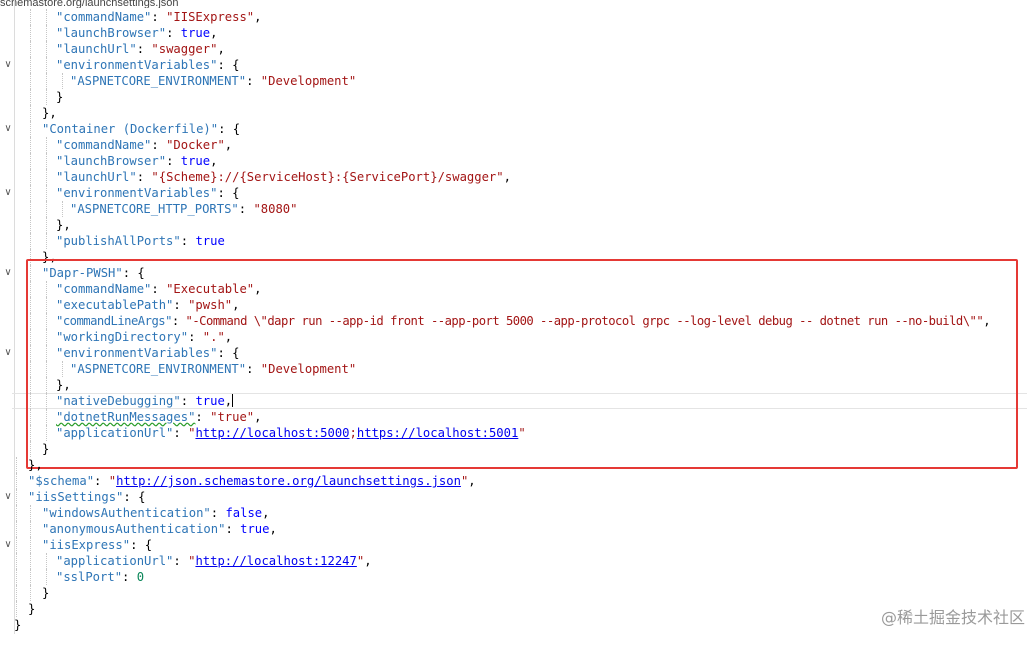  Describe the element at coordinates (952, 617) in the screenshot. I see `watermark: @稀土掘金技术社区` at that location.